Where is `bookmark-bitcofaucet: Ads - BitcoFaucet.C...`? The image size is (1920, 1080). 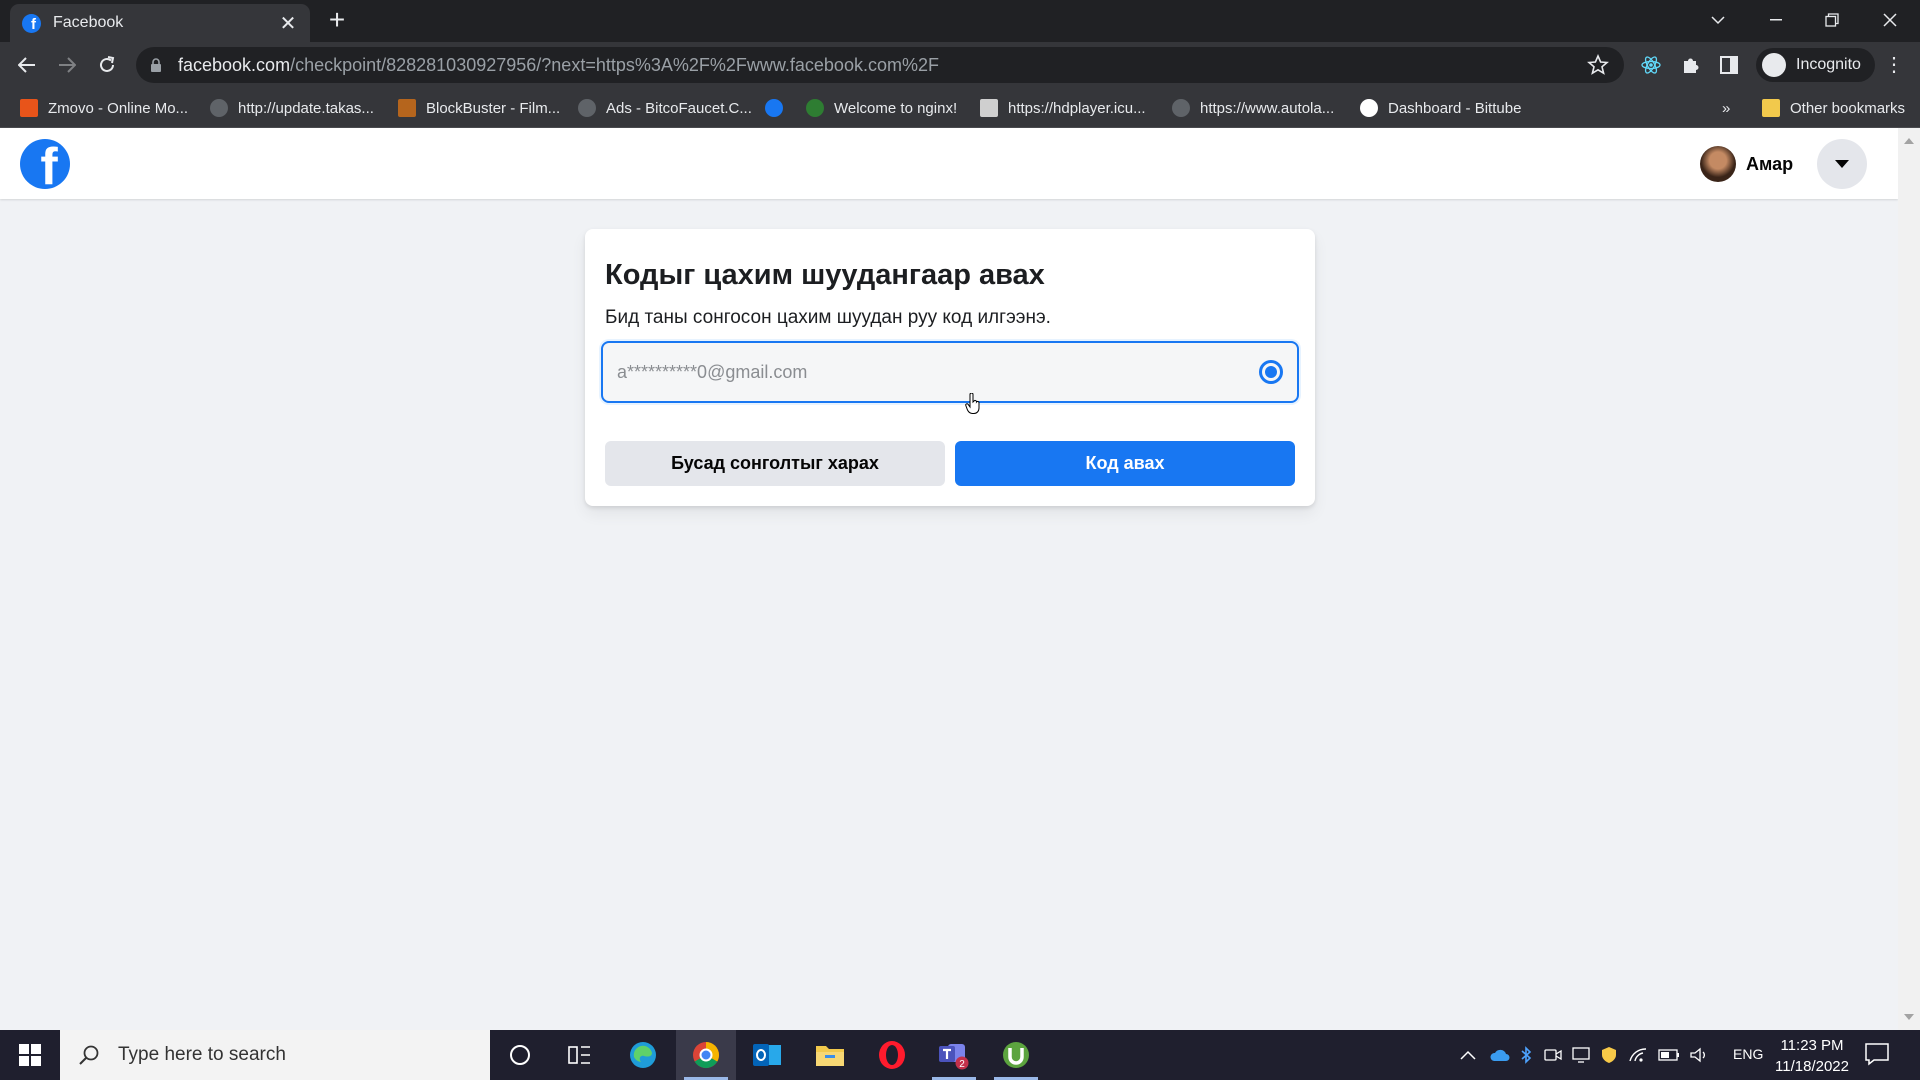 bookmark-bitcofaucet: Ads - BitcoFaucet.C... is located at coordinates (665, 108).